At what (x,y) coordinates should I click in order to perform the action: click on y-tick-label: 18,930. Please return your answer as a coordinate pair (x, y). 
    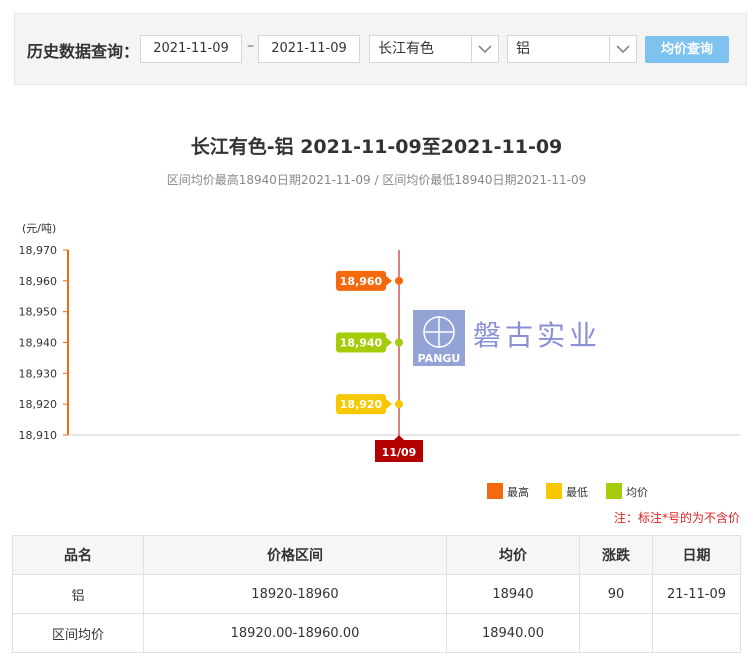
    Looking at the image, I should click on (38, 373).